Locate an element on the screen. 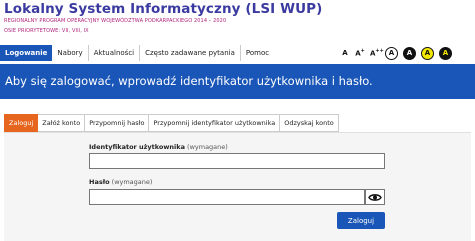  font-small-label: A is located at coordinates (345, 53).